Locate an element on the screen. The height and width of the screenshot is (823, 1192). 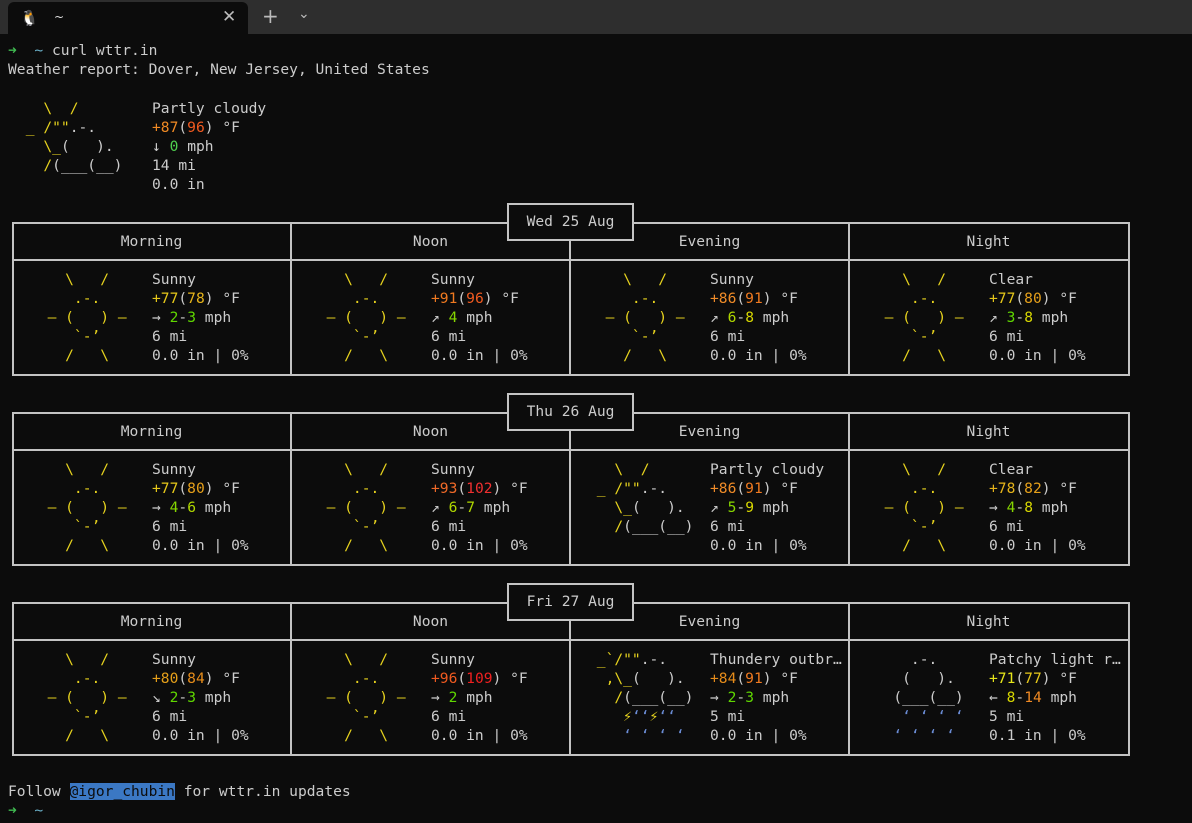
art-segment: \_ is located at coordinates (610, 507).